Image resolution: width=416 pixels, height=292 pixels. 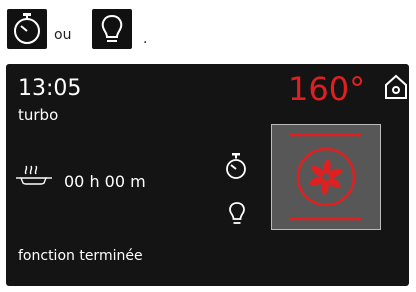 I want to click on fan-mode-panel, so click(x=326, y=177).